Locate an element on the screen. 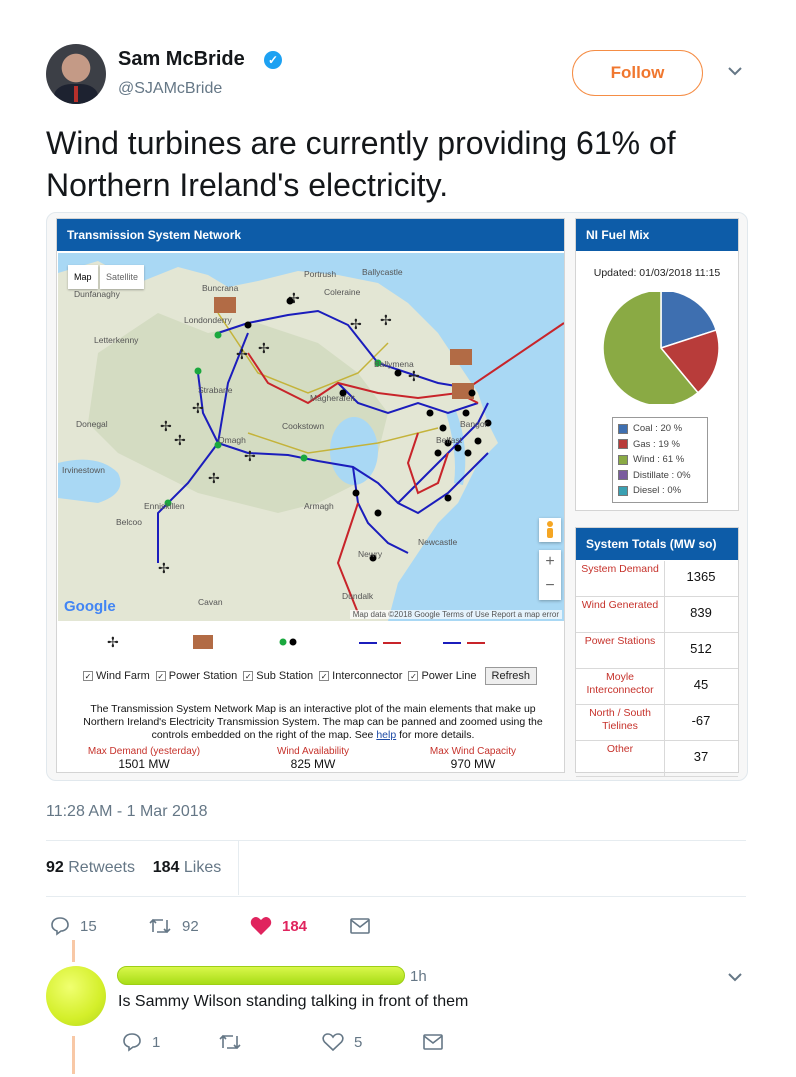 This screenshot has width=796, height=1077. refresh-button: Refresh is located at coordinates (511, 676).